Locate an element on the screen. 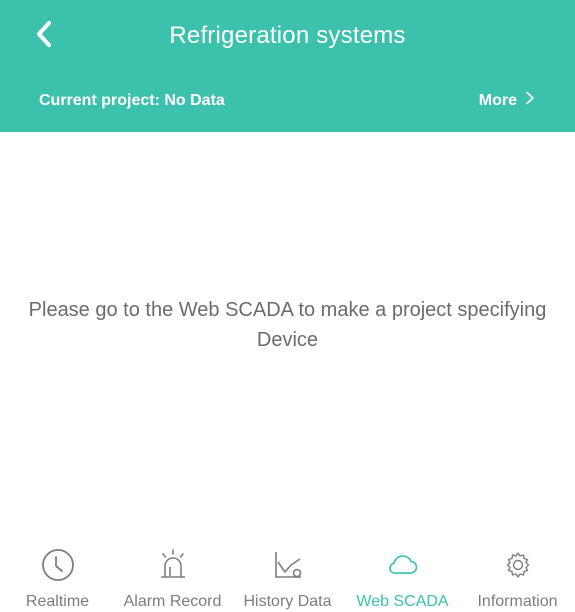 The width and height of the screenshot is (575, 612). tab-alarm-record: Alarm Record is located at coordinates (172, 578).